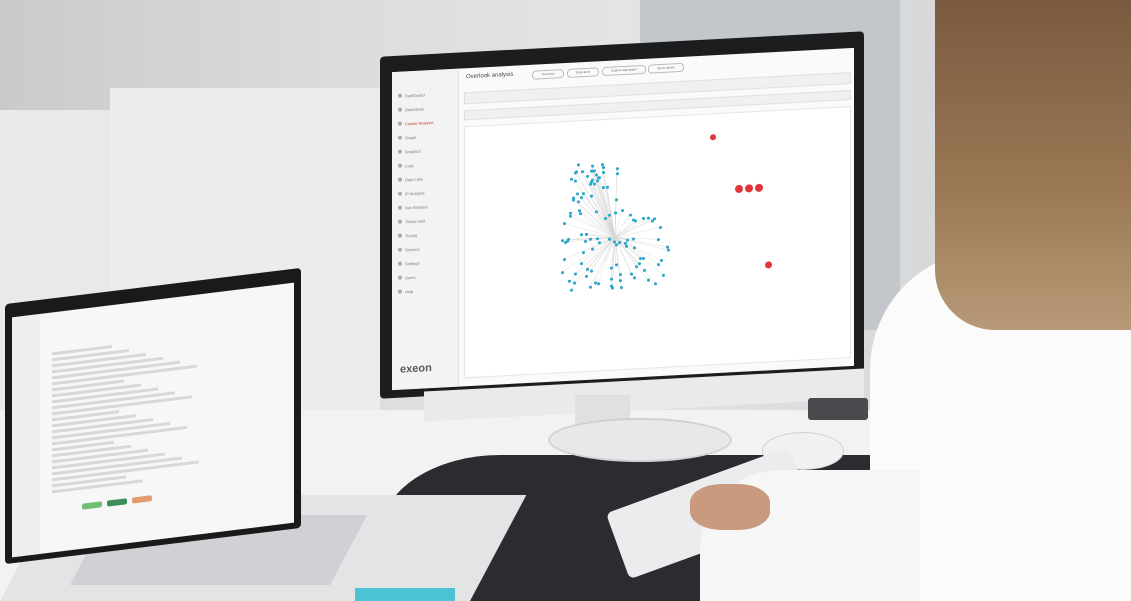  What do you see at coordinates (414, 179) in the screenshot?
I see `sidebar-item-label: Data Lake` at bounding box center [414, 179].